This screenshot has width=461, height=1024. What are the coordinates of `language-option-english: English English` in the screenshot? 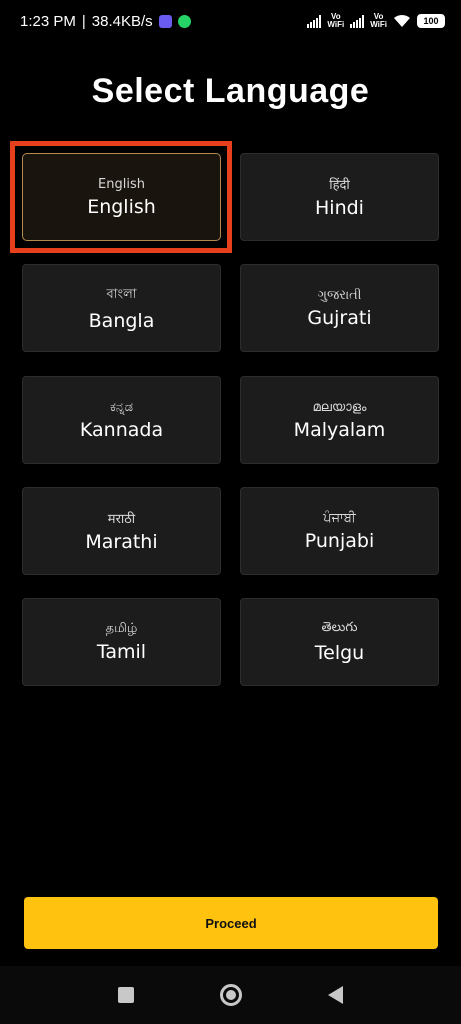 It's located at (121, 197).